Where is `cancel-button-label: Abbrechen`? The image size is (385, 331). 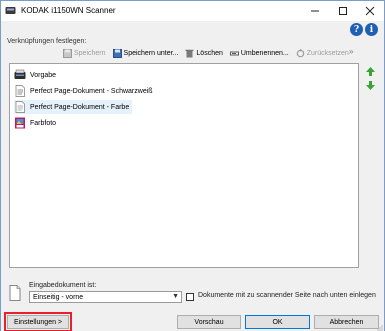
cancel-button-label: Abbrechen is located at coordinates (346, 322).